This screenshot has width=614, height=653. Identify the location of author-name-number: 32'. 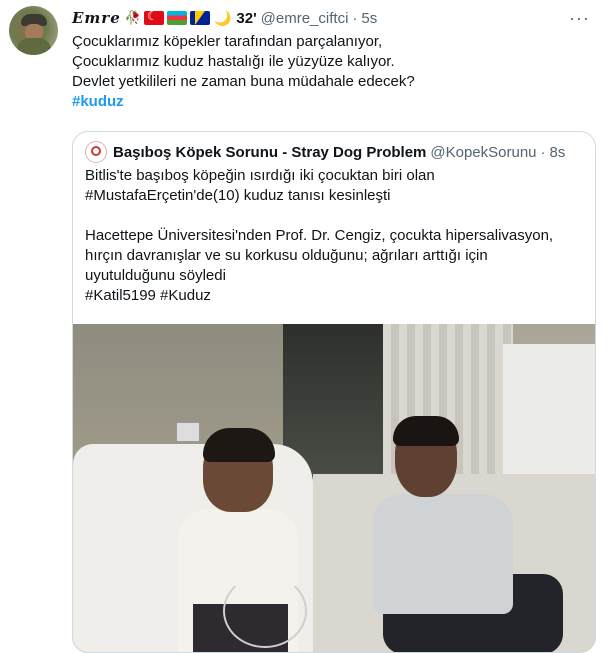
(246, 18).